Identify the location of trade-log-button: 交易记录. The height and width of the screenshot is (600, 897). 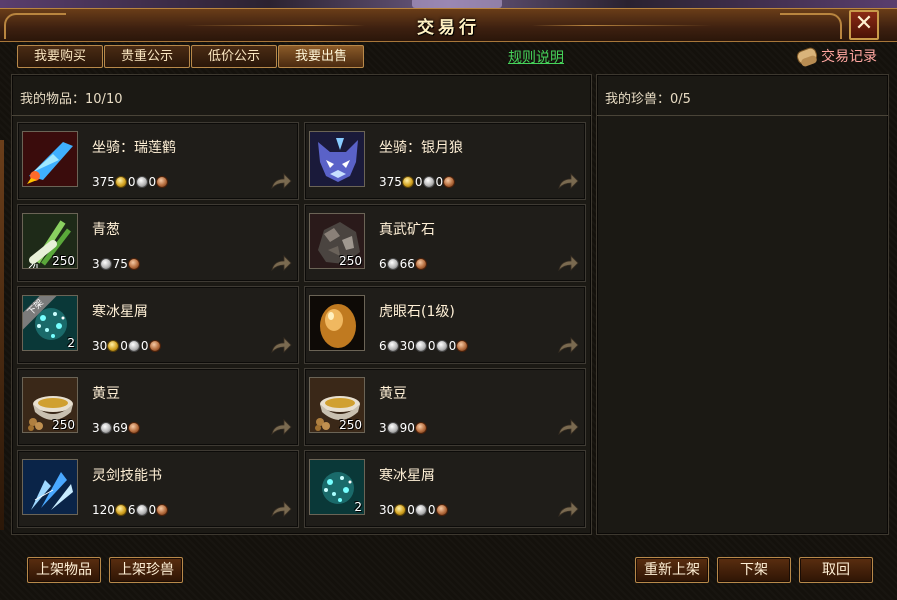
(836, 56).